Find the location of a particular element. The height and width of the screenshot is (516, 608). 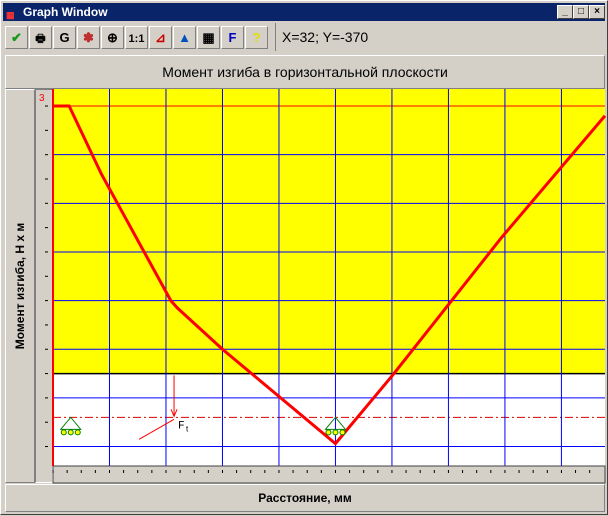

force-label: F is located at coordinates (181, 426).